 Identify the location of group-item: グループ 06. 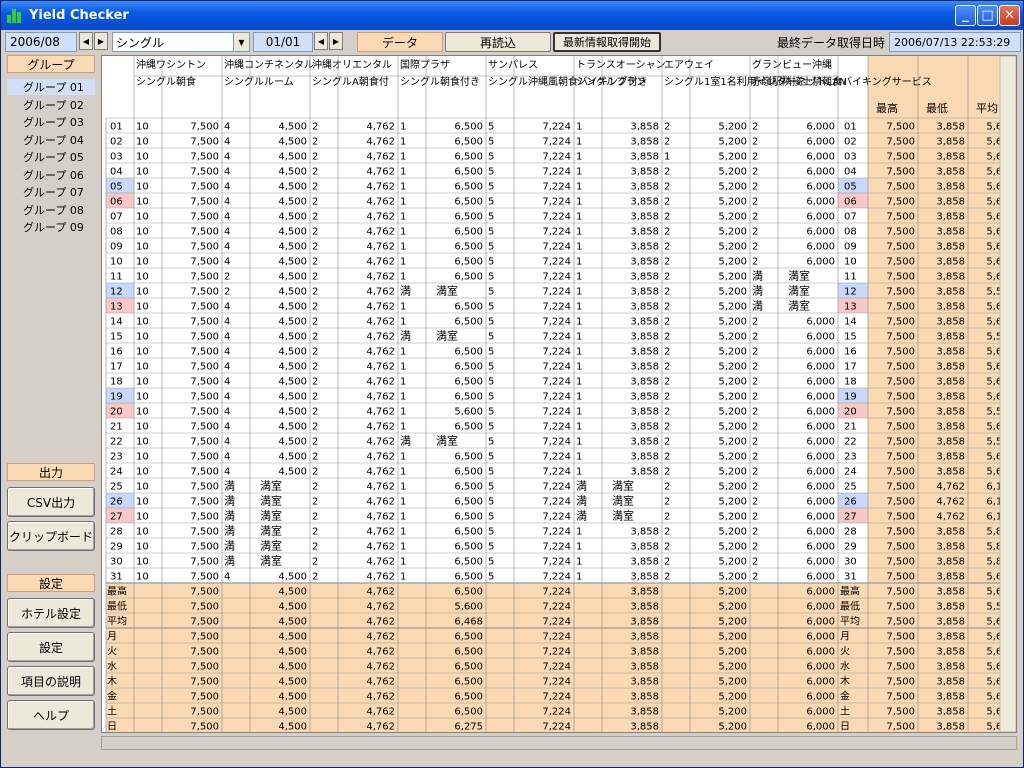
(51, 175).